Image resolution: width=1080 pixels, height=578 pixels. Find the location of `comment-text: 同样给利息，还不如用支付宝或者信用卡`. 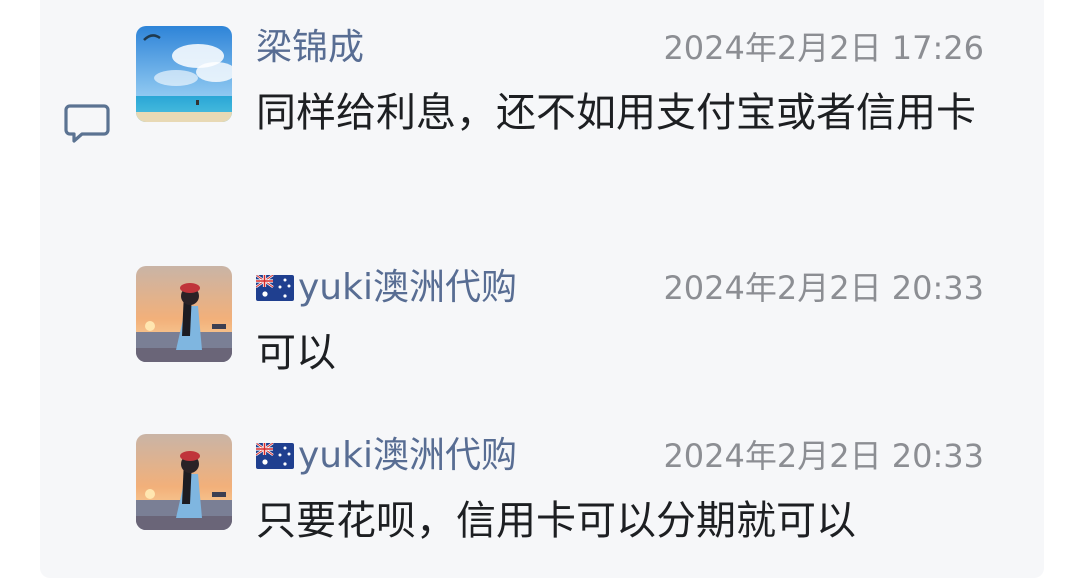

comment-text: 同样给利息，还不如用支付宝或者信用卡 is located at coordinates (616, 113).